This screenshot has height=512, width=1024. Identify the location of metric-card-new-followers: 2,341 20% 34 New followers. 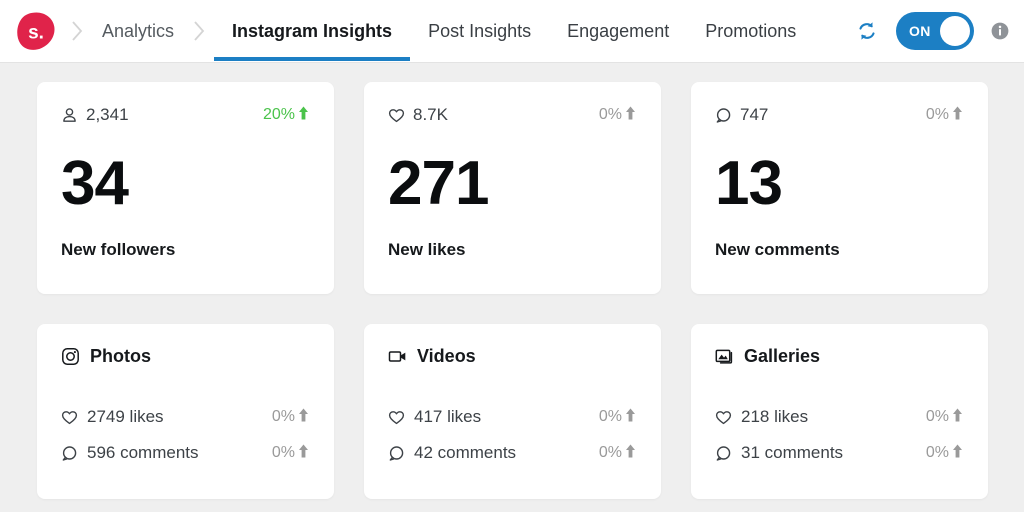
(185, 188).